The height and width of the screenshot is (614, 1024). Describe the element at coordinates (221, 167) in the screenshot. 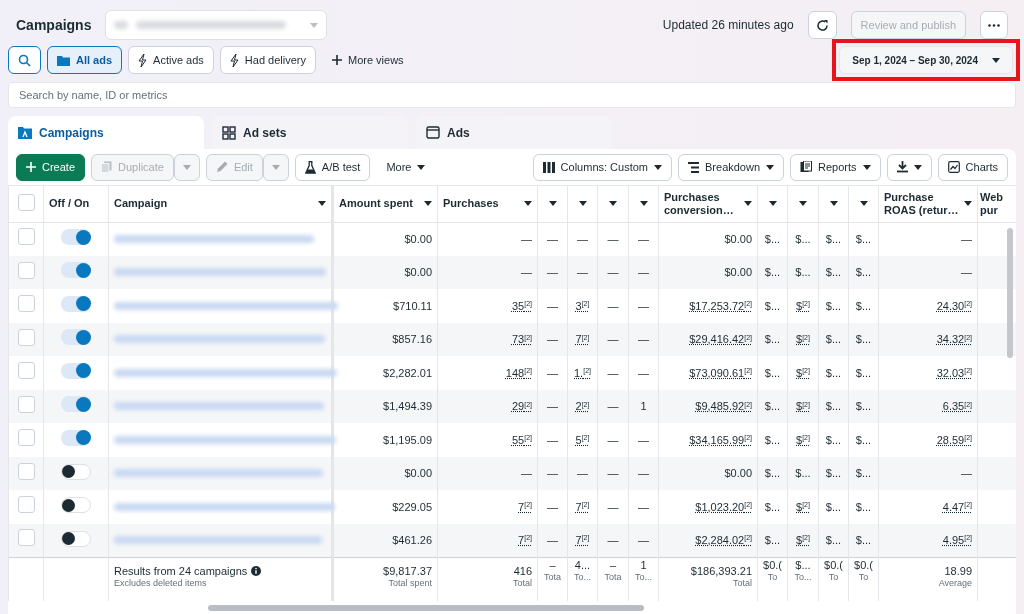

I see `pencil-icon` at that location.